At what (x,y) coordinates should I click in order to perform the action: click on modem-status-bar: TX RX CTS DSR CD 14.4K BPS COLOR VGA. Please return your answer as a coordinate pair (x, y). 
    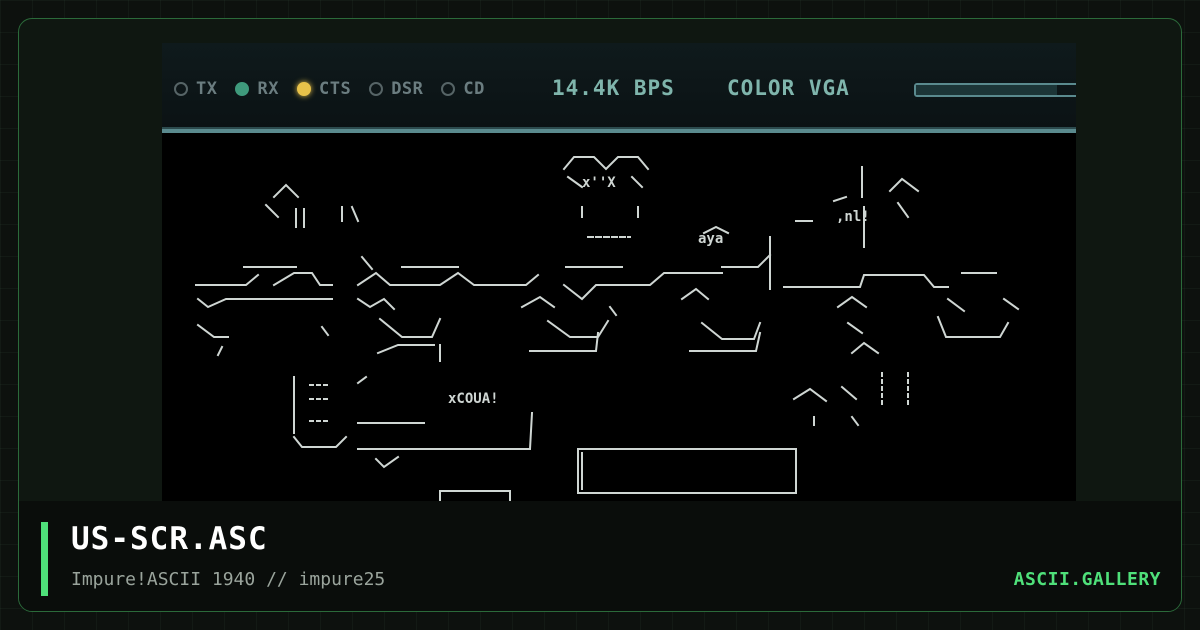
    Looking at the image, I should click on (619, 88).